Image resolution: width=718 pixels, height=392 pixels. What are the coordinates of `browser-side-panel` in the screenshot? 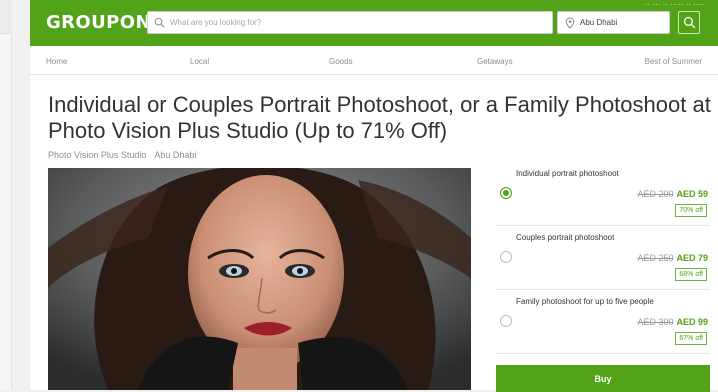 It's located at (6, 195).